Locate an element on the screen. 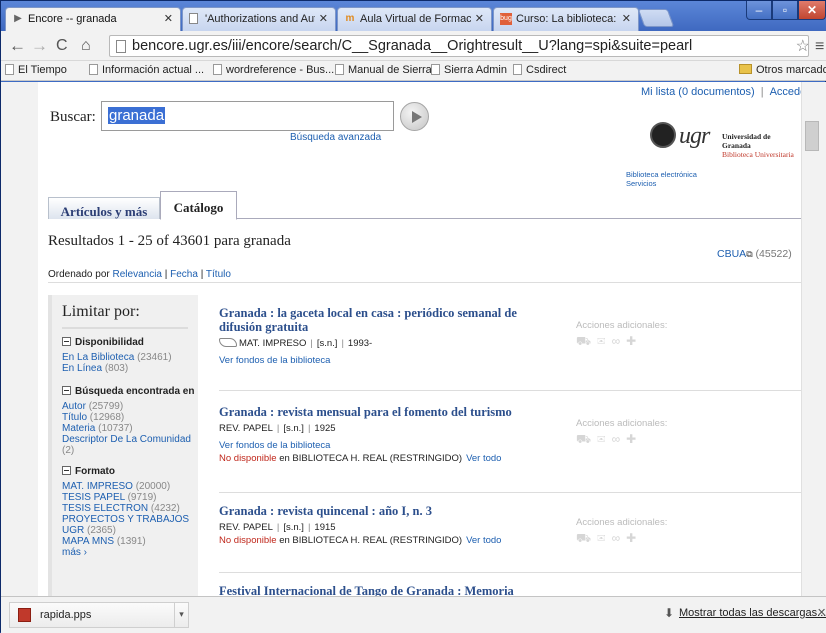 The image size is (826, 633). home-icon: ⌂ is located at coordinates (86, 46).